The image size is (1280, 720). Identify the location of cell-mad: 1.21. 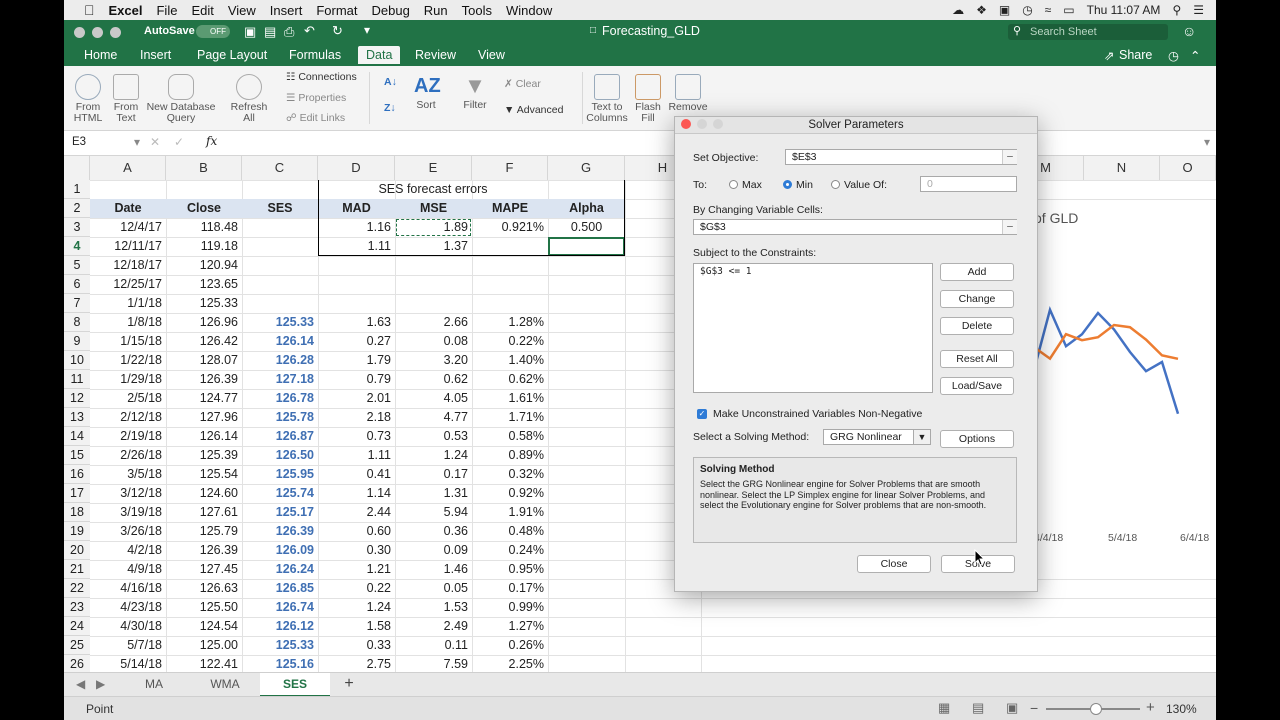
(356, 569).